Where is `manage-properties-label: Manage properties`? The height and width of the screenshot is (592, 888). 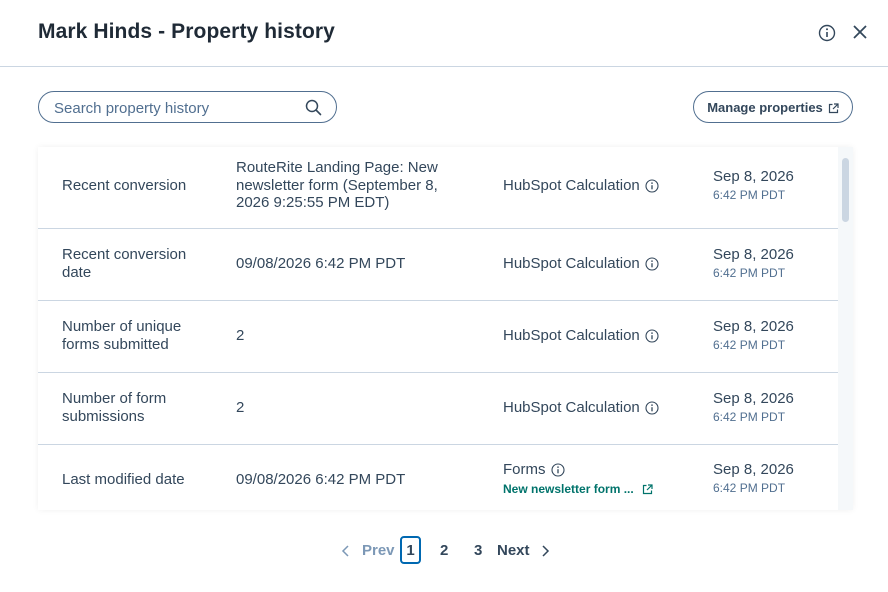 manage-properties-label: Manage properties is located at coordinates (765, 107).